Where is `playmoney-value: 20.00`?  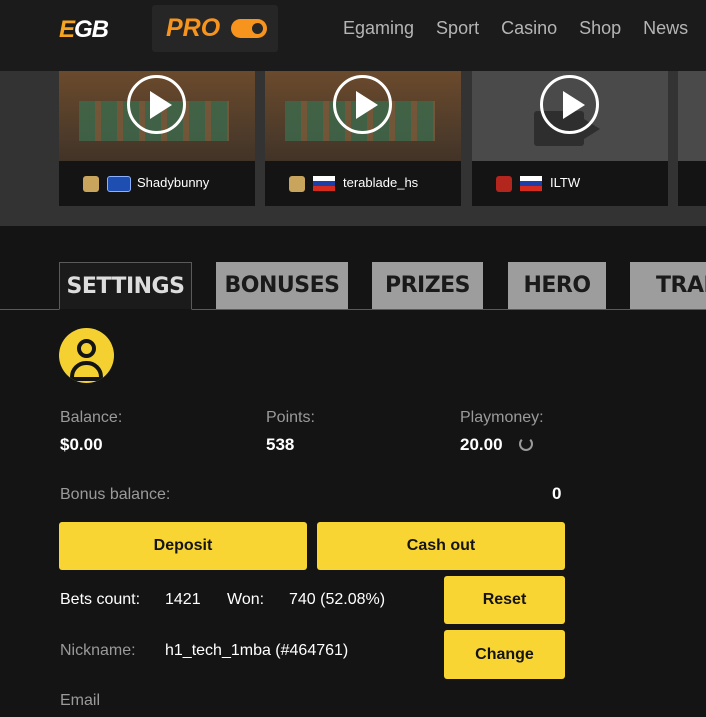
playmoney-value: 20.00 is located at coordinates (481, 444).